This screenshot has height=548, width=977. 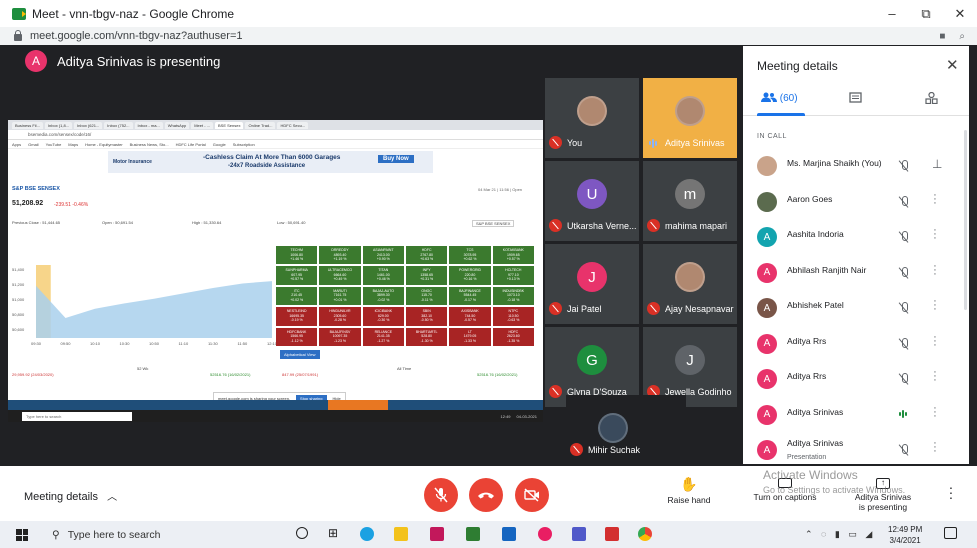 What do you see at coordinates (383, 316) in the screenshot?
I see `heatmap-cell: ICICIBANK 629.00 -0.30 %` at bounding box center [383, 316].